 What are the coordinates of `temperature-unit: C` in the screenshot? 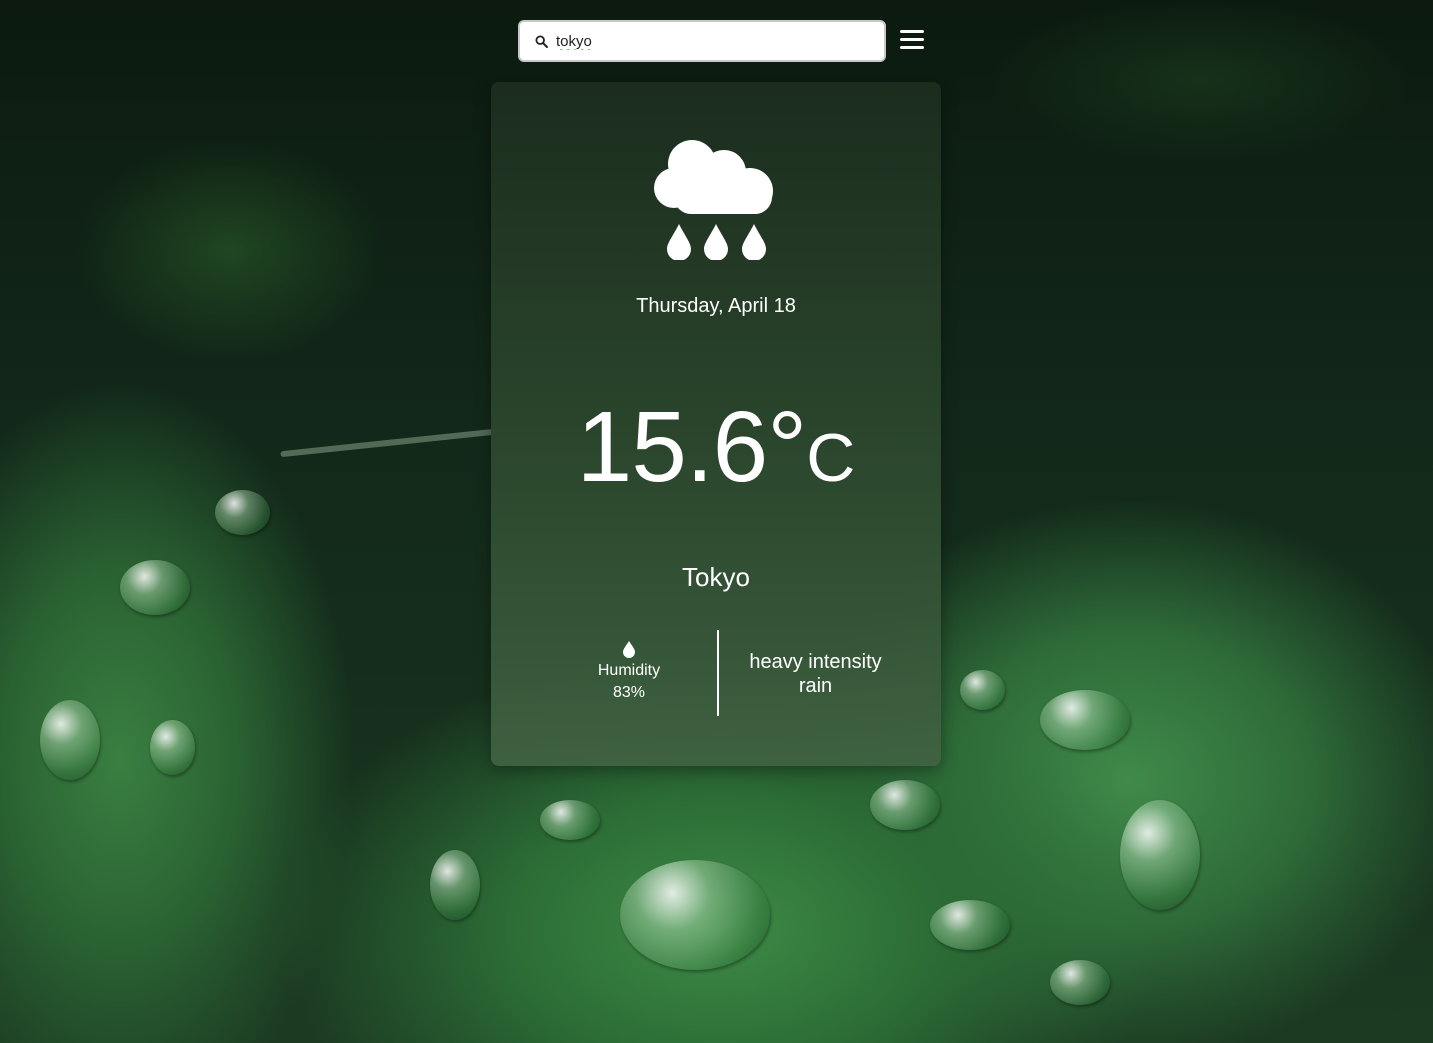 It's located at (831, 458).